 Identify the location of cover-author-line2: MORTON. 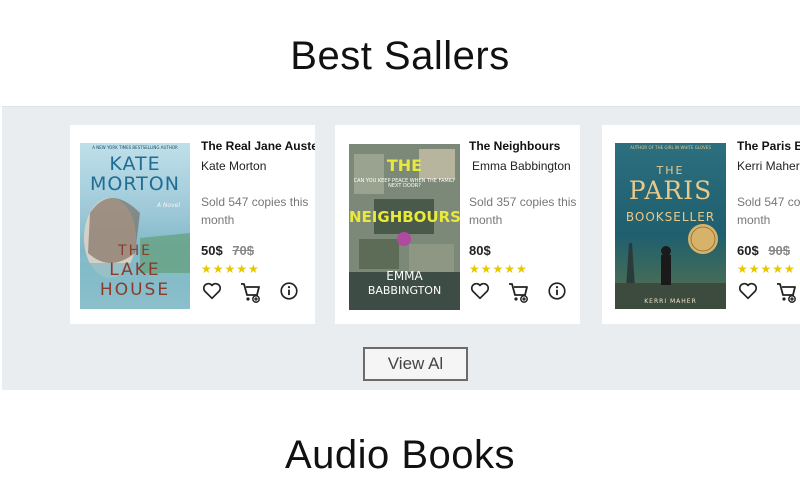
(135, 184).